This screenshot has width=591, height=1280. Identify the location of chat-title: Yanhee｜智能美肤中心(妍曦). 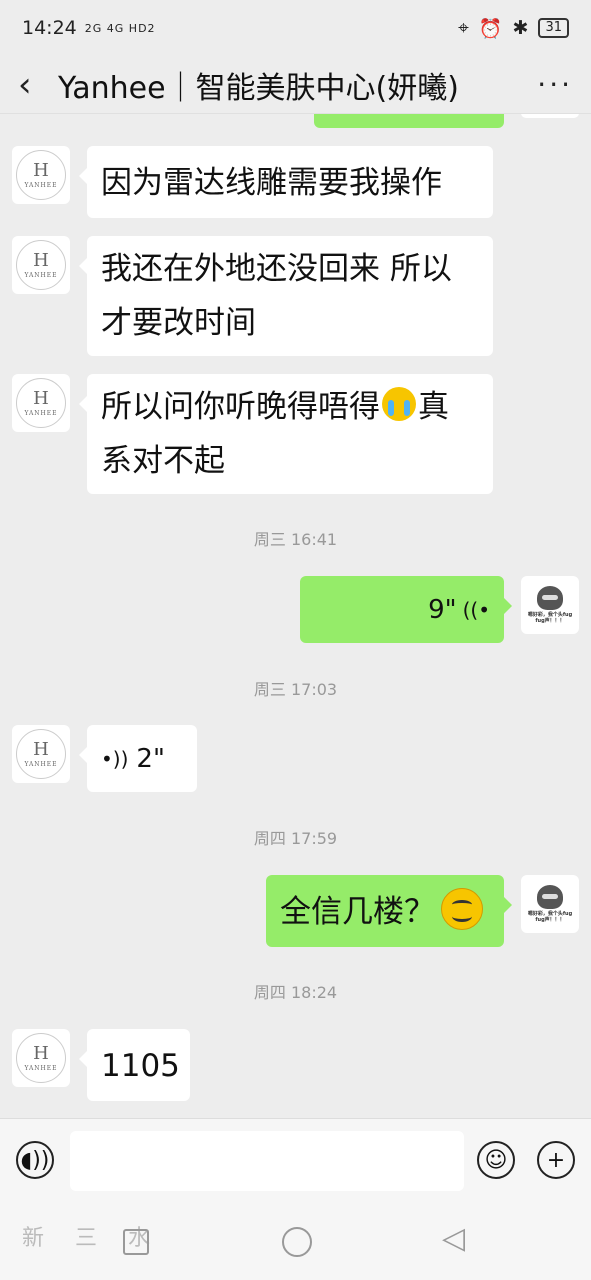
(258, 88).